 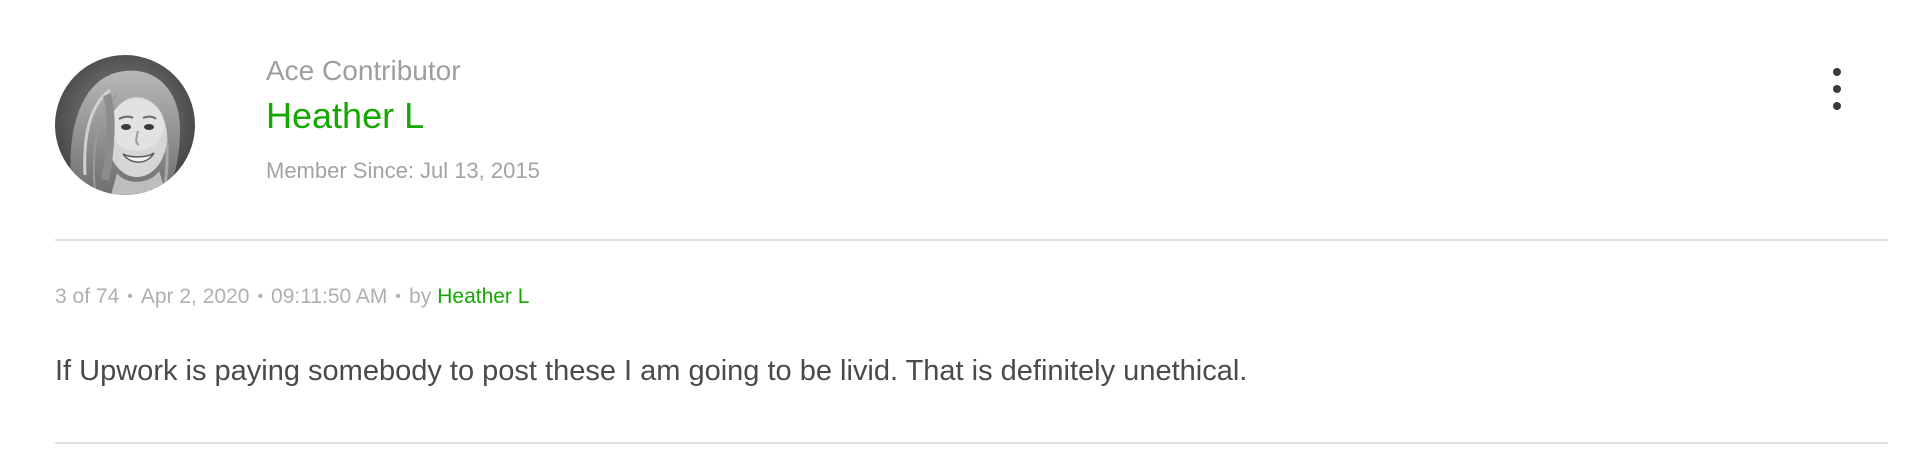 What do you see at coordinates (87, 296) in the screenshot?
I see `post-position: 3 of 74` at bounding box center [87, 296].